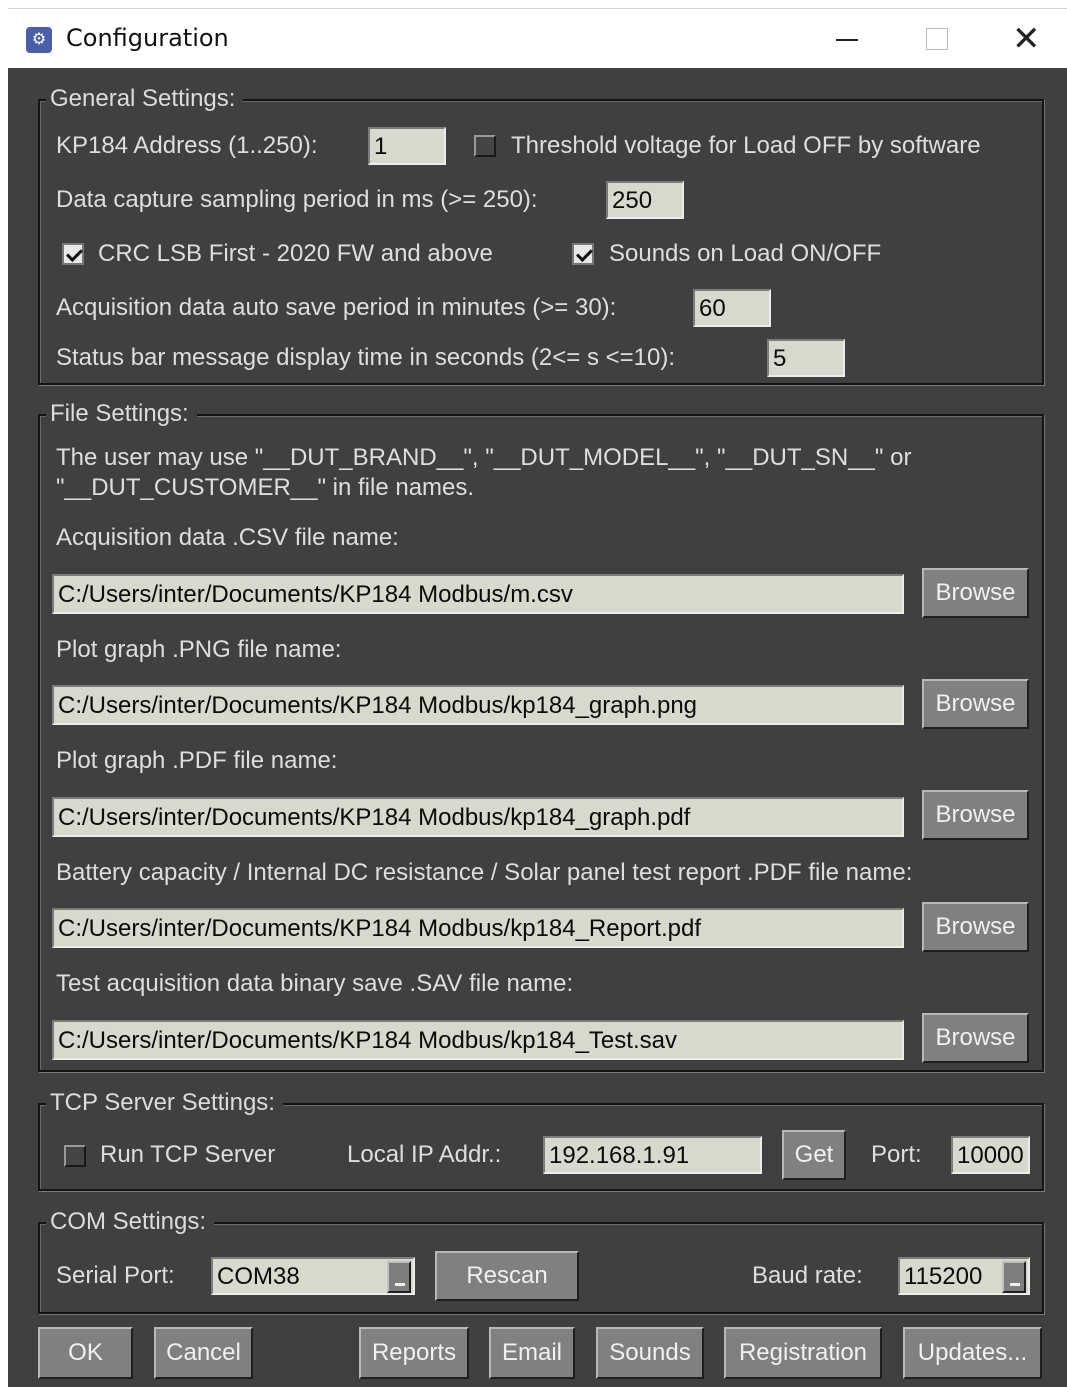 The width and height of the screenshot is (1067, 1387). I want to click on serial-port-value: COM38, so click(258, 1276).